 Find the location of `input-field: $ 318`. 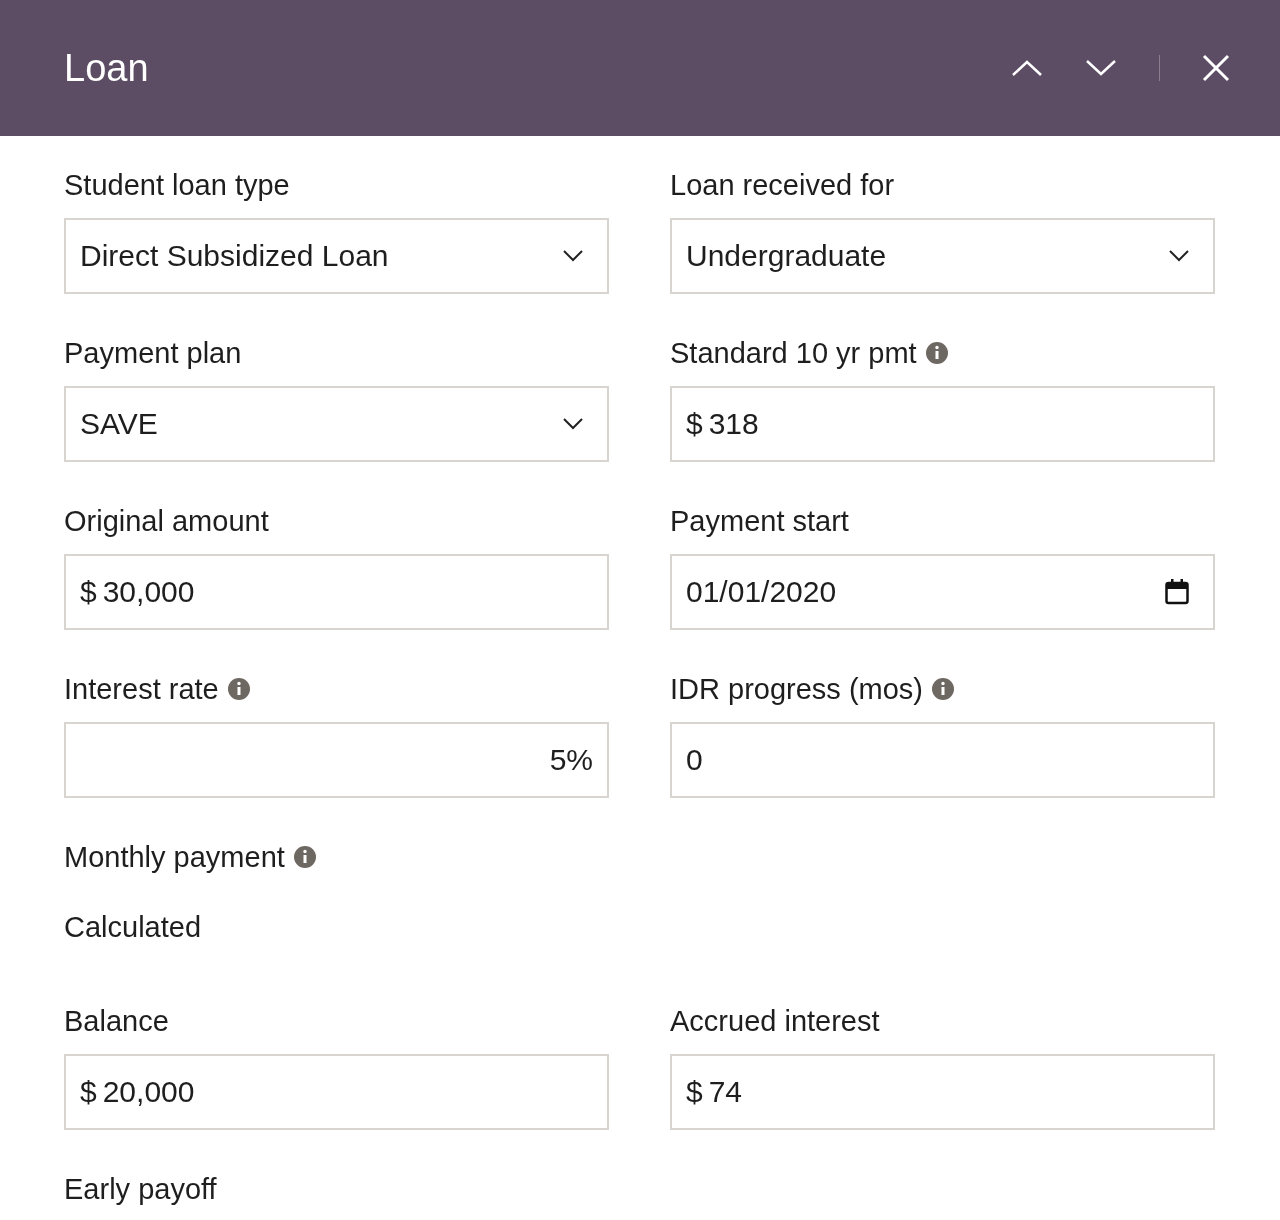

input-field: $ 318 is located at coordinates (942, 424).